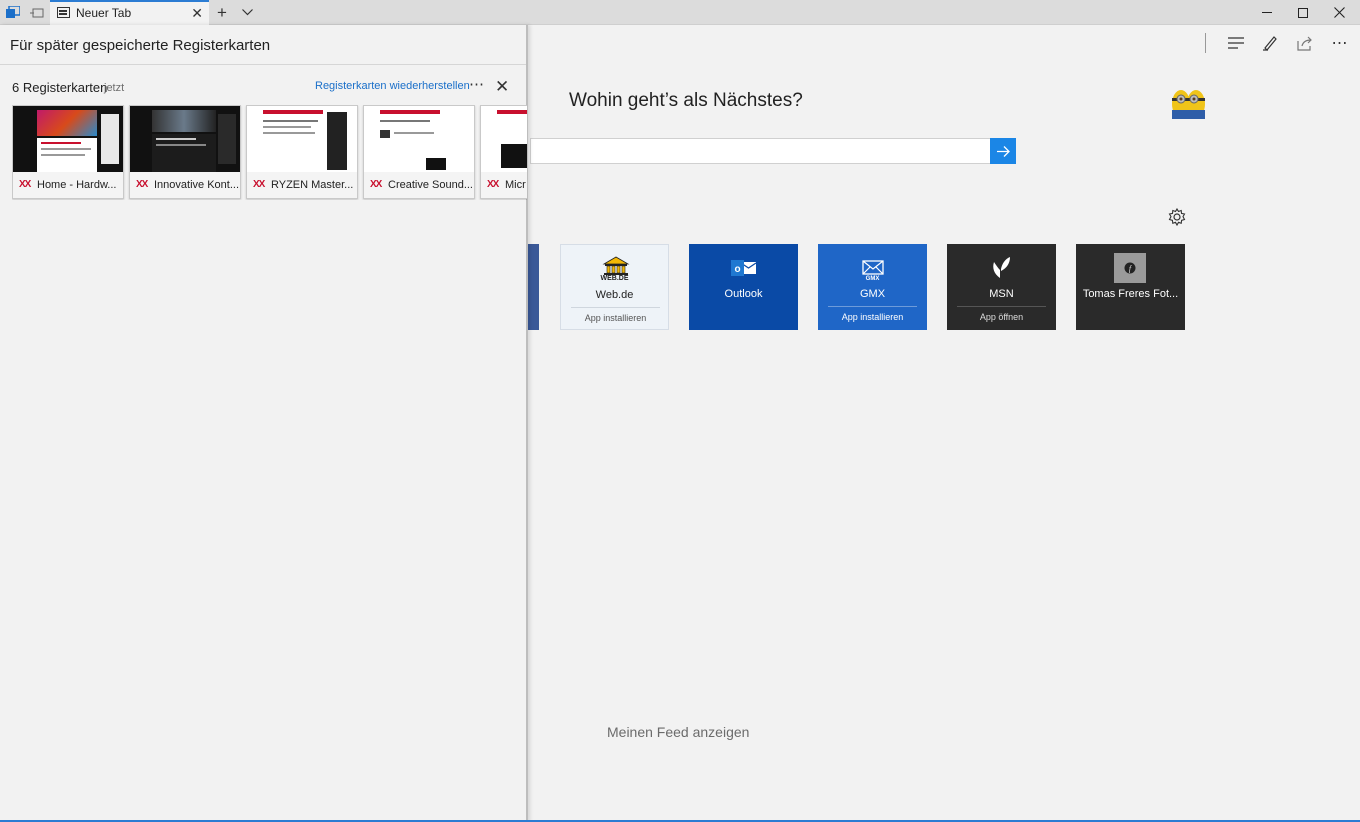 This screenshot has width=1360, height=822. Describe the element at coordinates (614, 295) in the screenshot. I see `tile-name: Web.de` at that location.